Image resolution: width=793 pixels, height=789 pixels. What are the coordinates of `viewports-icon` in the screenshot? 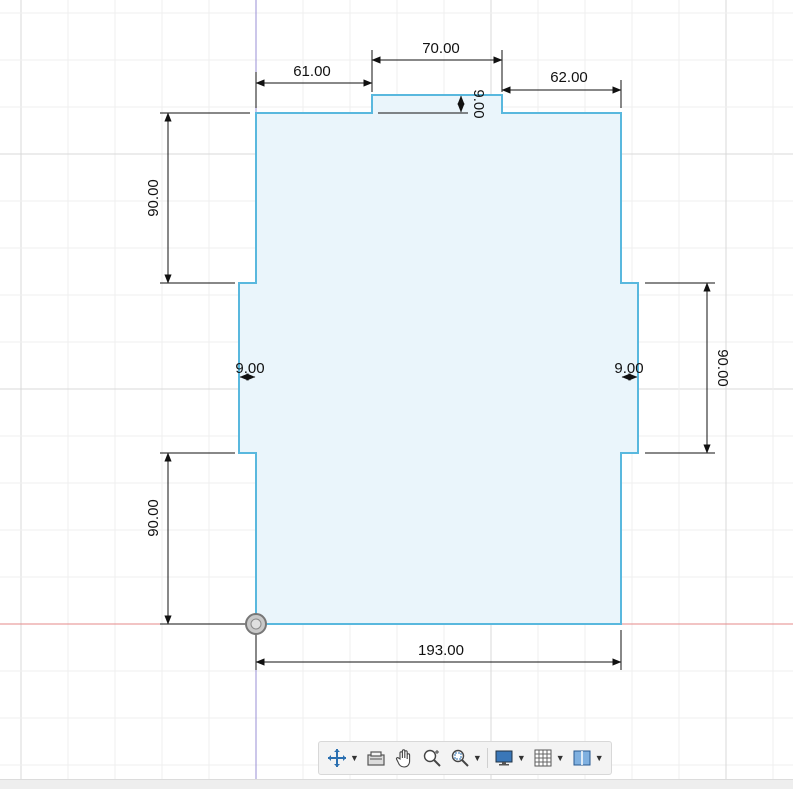 It's located at (582, 758).